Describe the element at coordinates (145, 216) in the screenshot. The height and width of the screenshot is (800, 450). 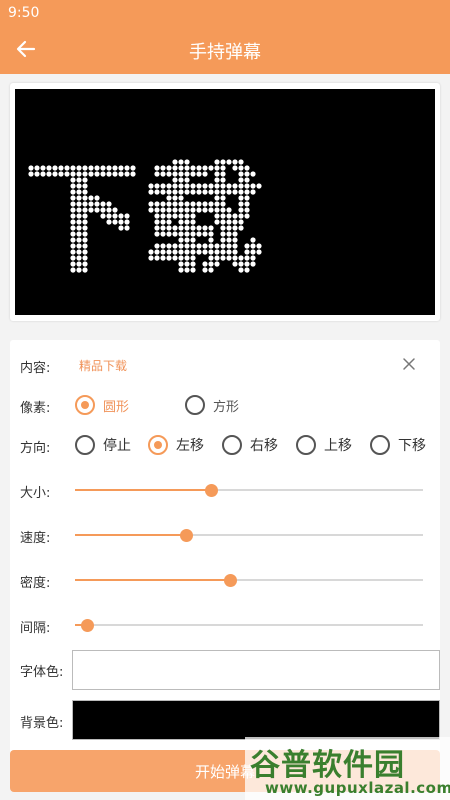
I see `led-dot-text` at that location.